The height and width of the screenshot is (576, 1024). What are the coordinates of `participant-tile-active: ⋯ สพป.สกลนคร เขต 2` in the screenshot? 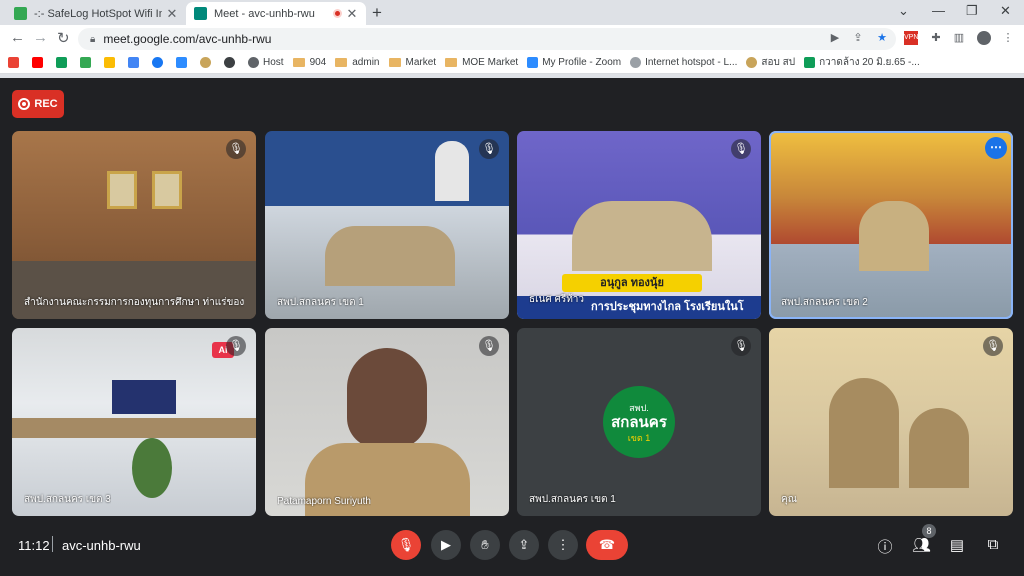 It's located at (891, 225).